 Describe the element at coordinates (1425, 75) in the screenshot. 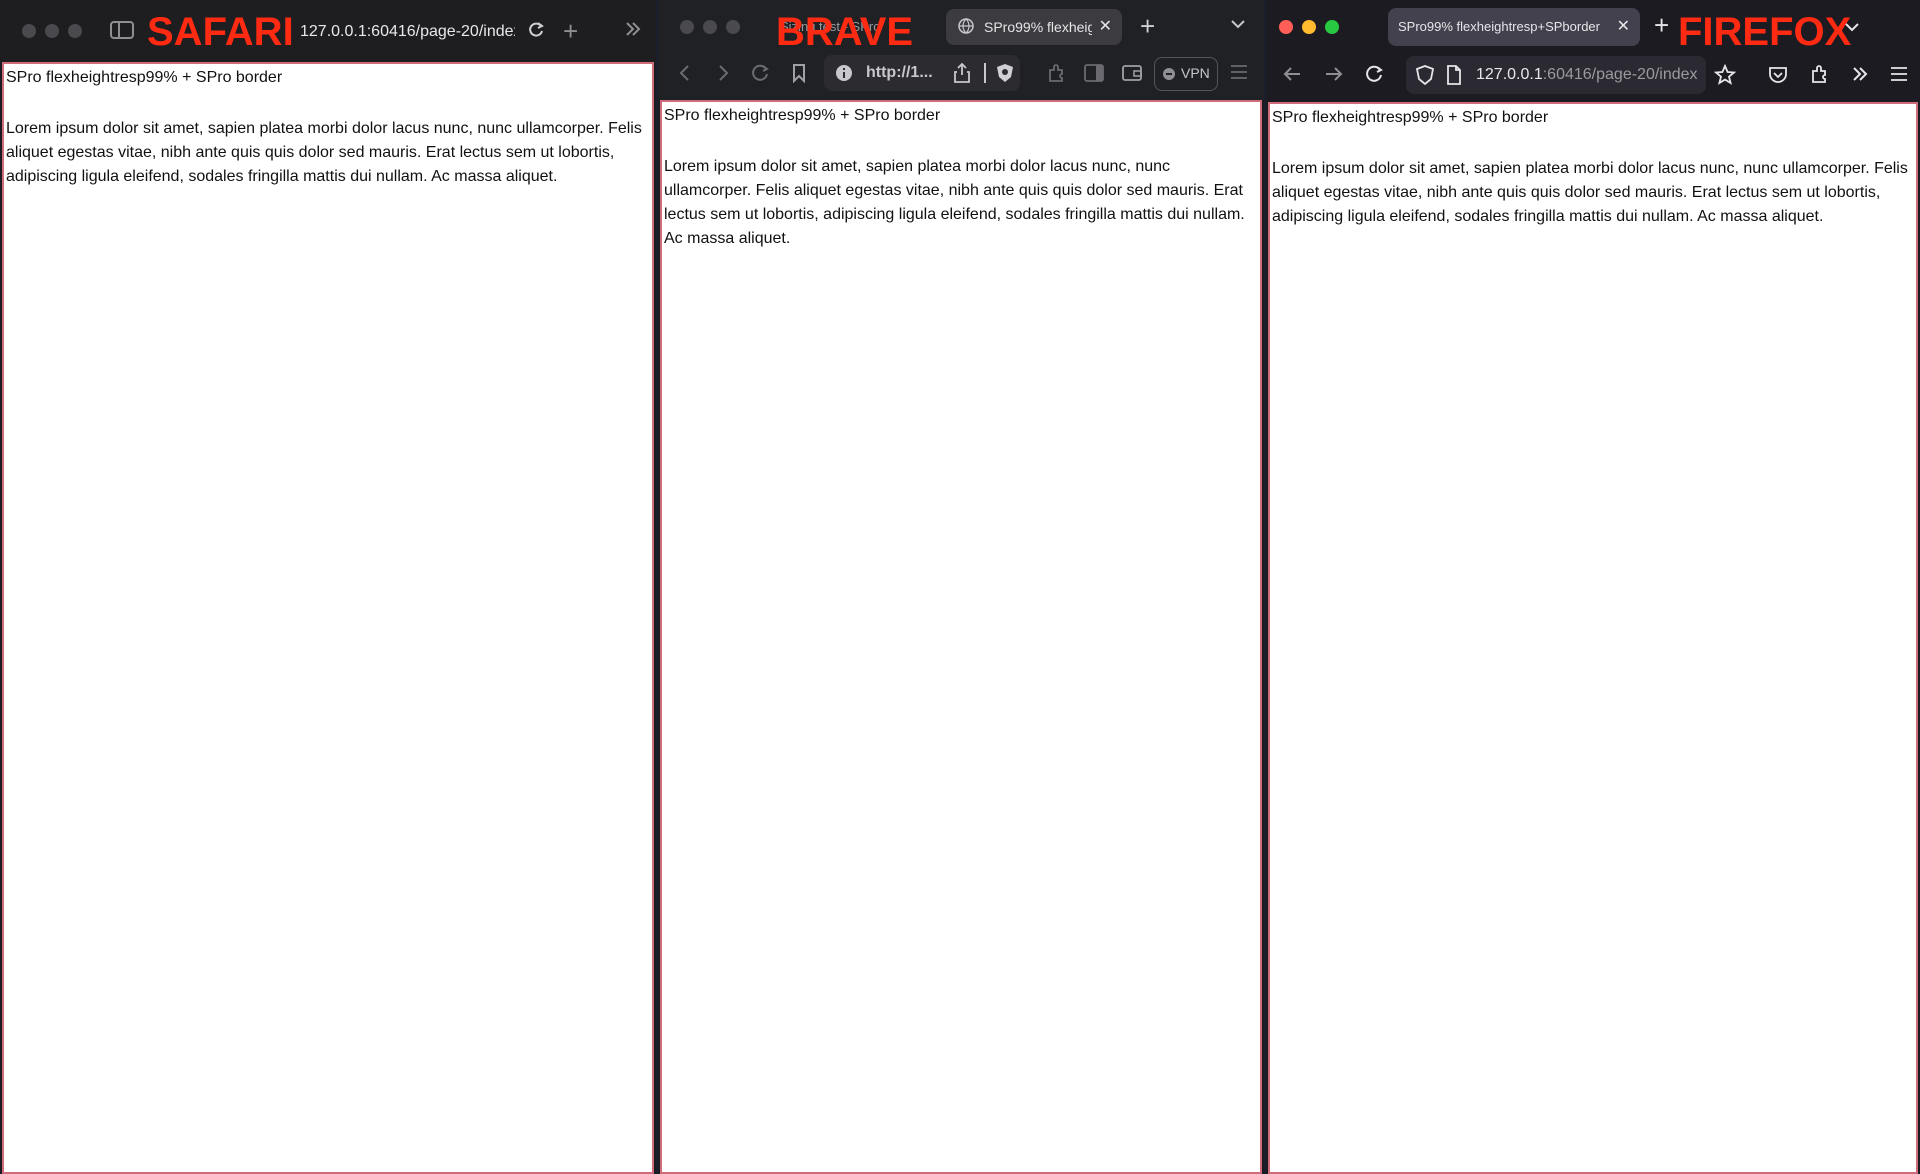

I see `tracking-protection-shield-icon` at that location.